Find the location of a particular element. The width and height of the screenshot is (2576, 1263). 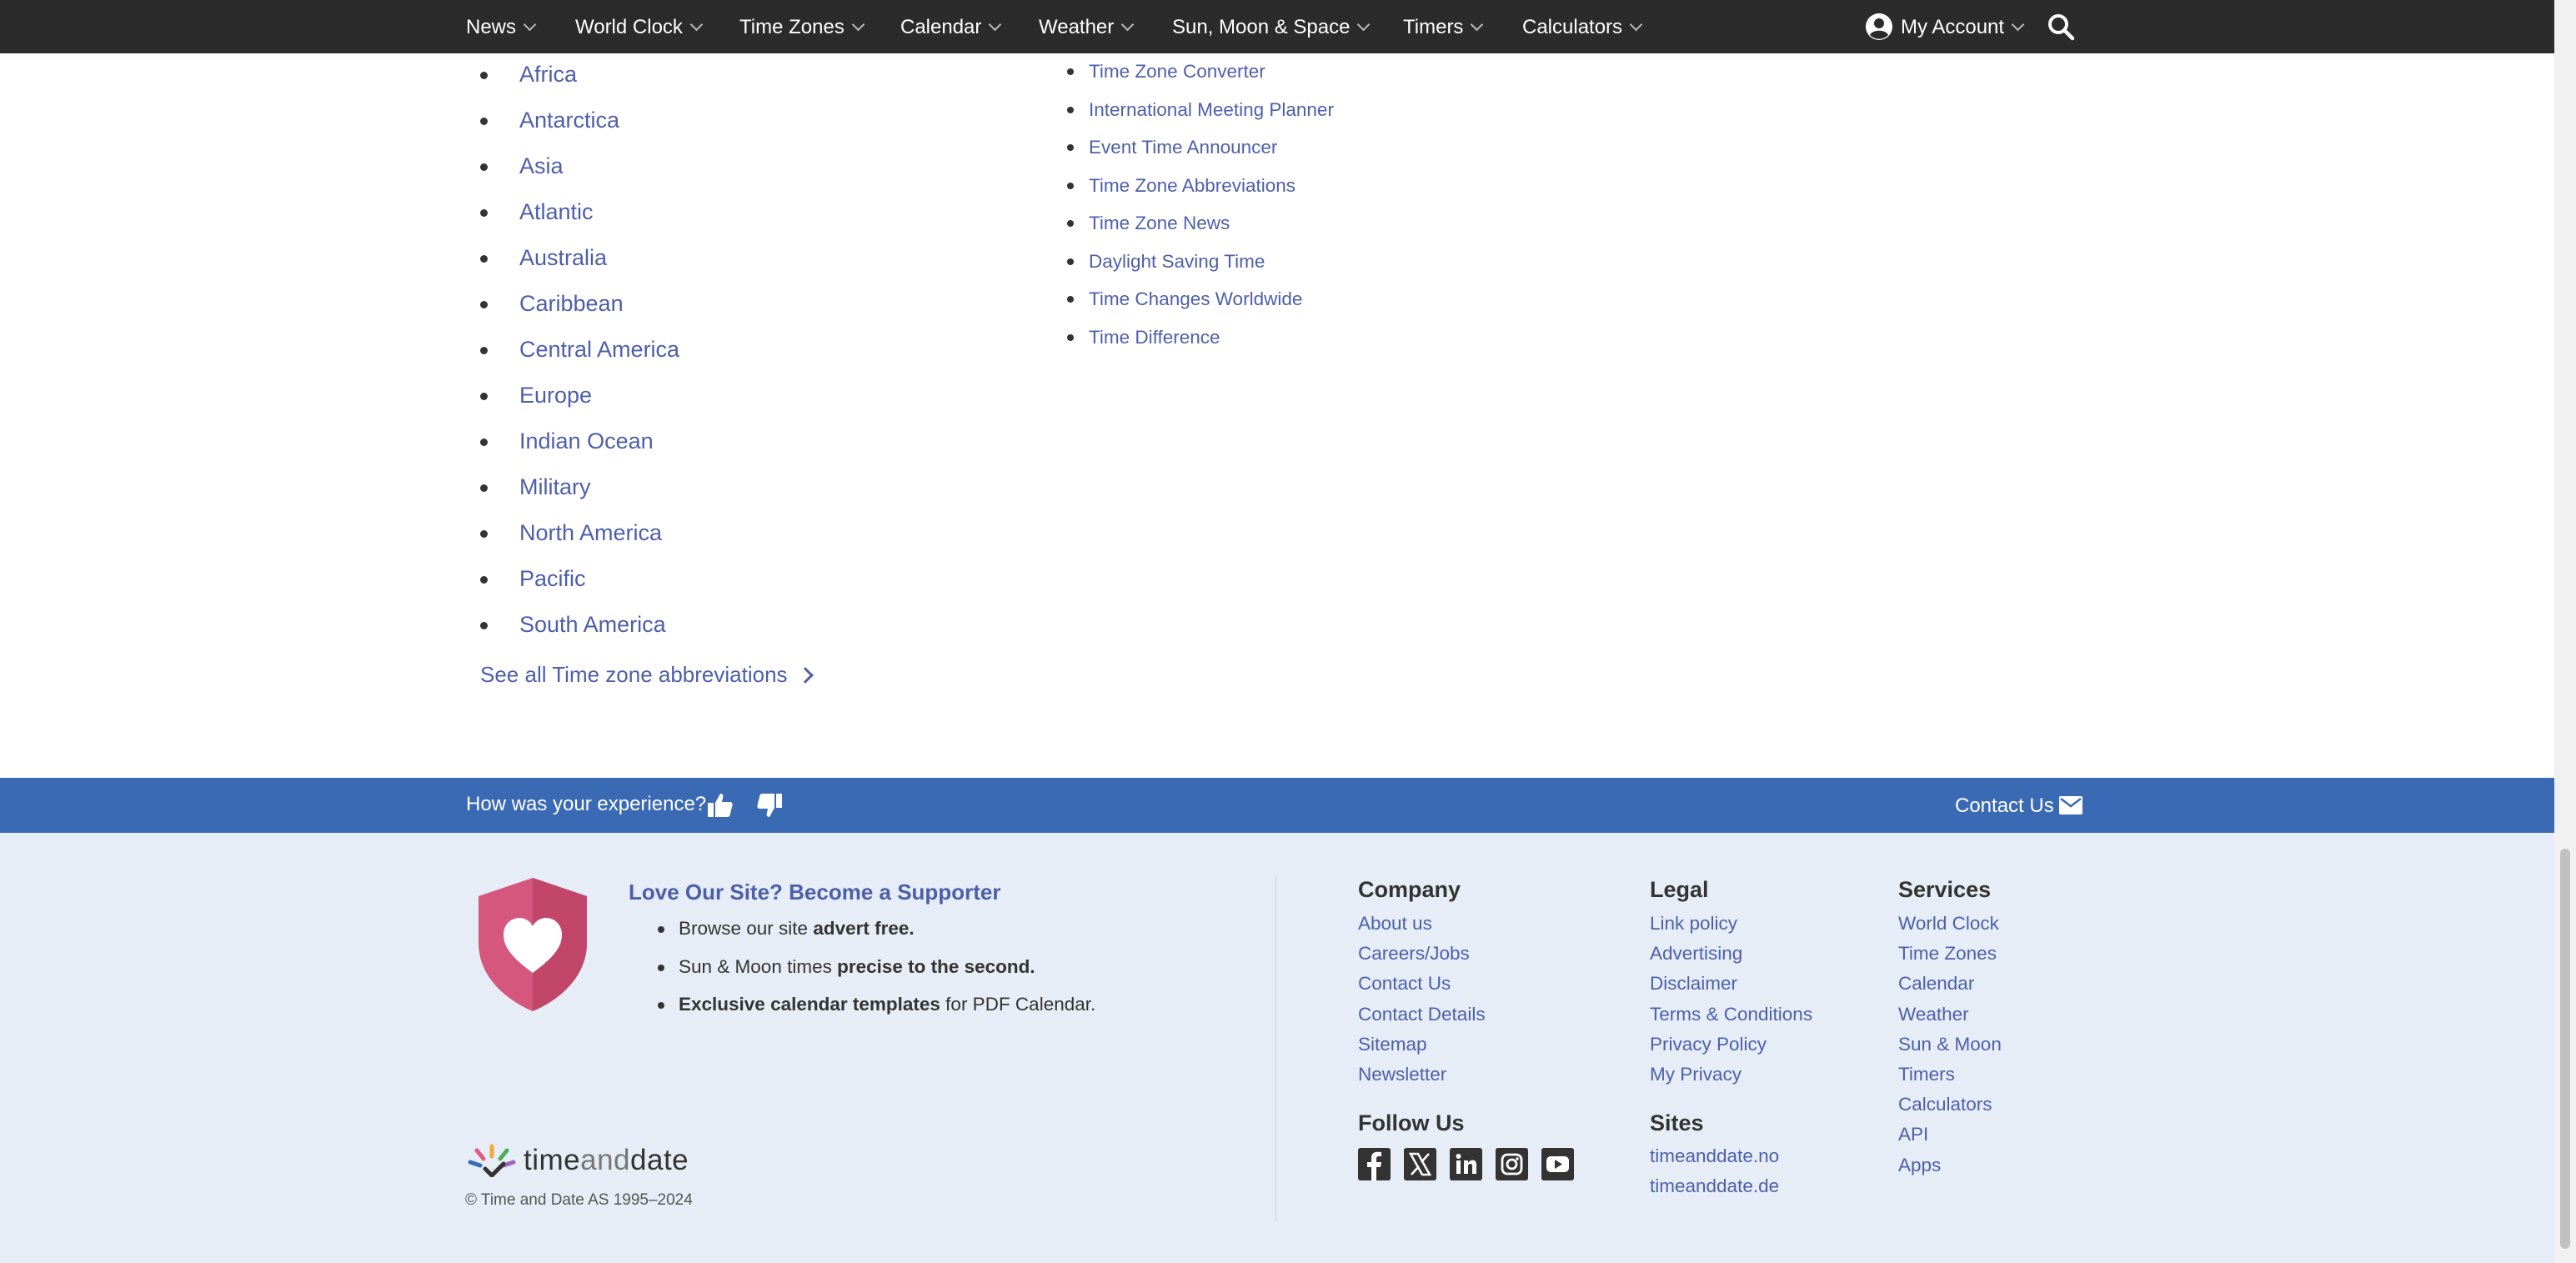

chevron-right-icon is located at coordinates (805, 675).